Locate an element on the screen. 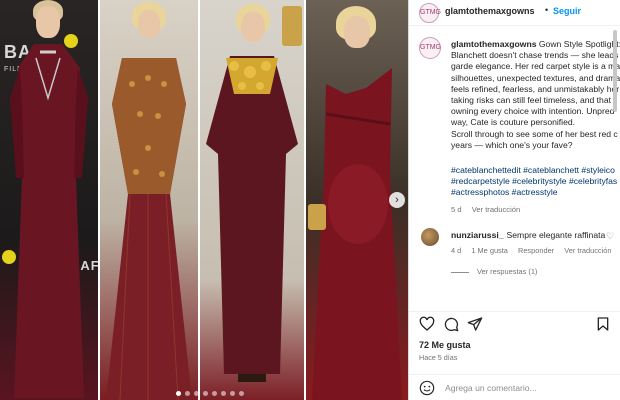 The width and height of the screenshot is (620, 400). emoji-icon is located at coordinates (427, 388).